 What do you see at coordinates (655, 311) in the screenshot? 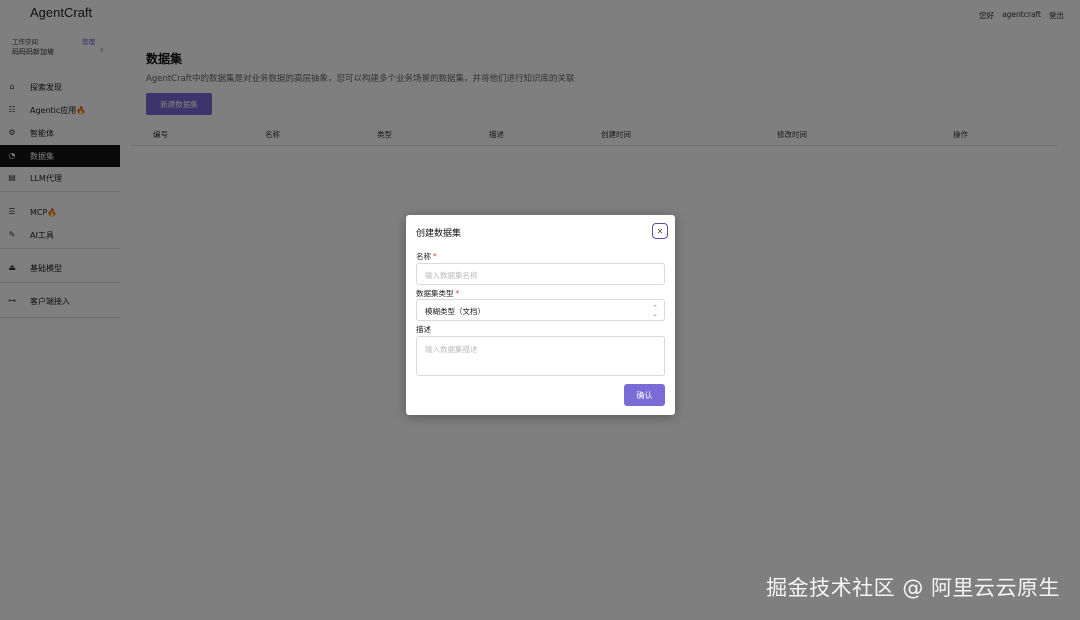
I see `chevron-updown-icon: ⌃ ⌄` at bounding box center [655, 311].